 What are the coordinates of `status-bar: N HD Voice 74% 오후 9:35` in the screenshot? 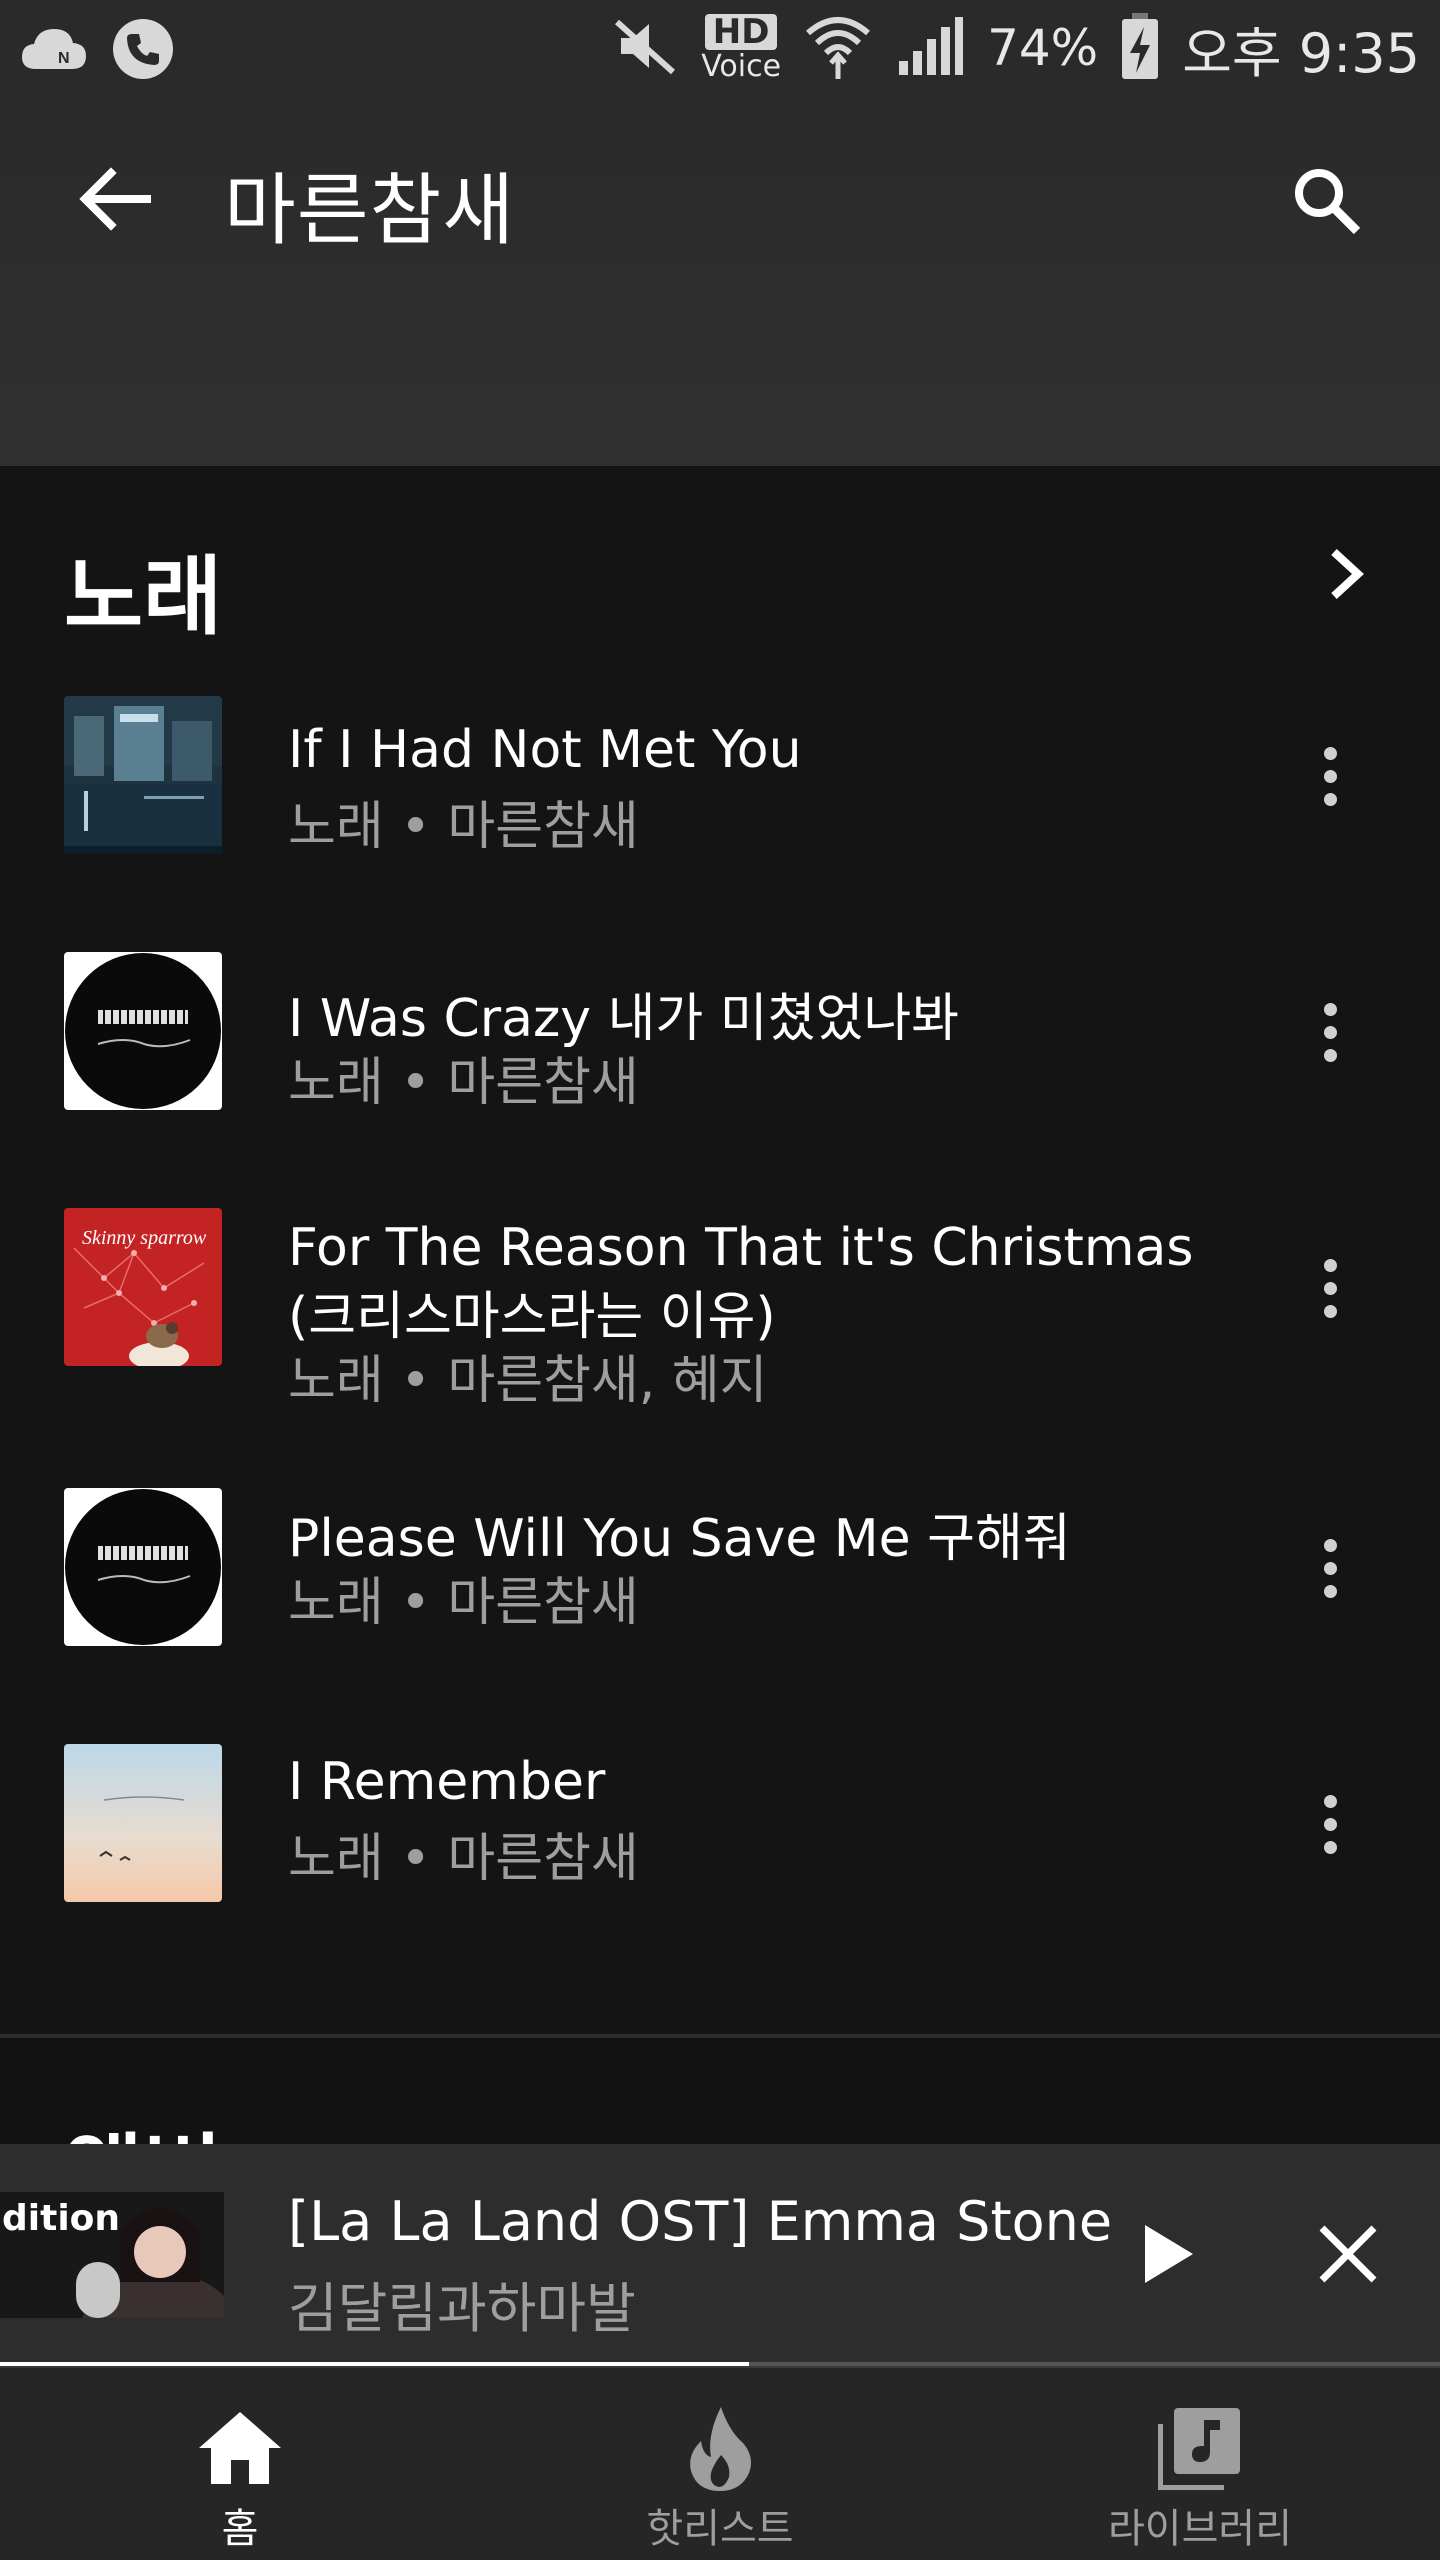 It's located at (720, 48).